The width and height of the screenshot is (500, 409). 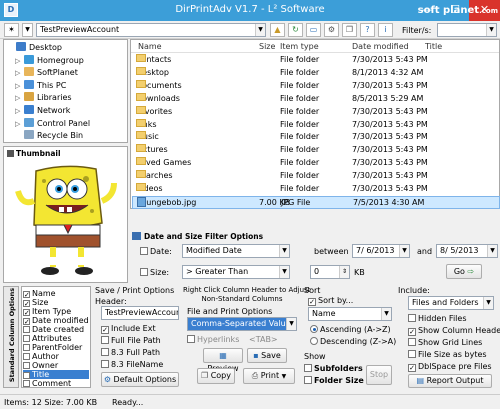 What do you see at coordinates (316, 86) in the screenshot?
I see `file-row: Documents File folder 7/30/2013 5:43 PM` at bounding box center [316, 86].